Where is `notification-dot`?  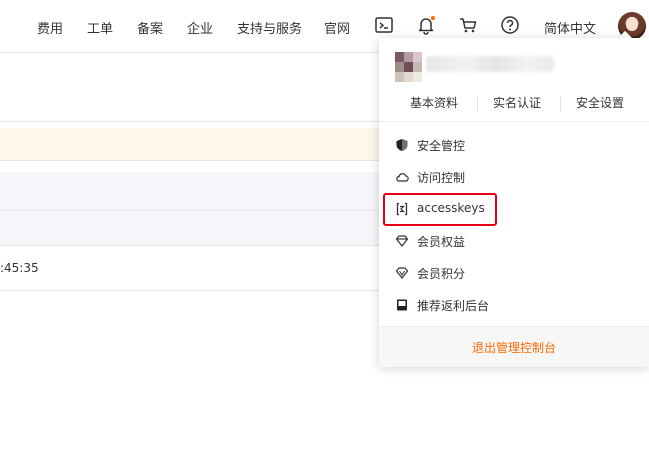 notification-dot is located at coordinates (433, 18).